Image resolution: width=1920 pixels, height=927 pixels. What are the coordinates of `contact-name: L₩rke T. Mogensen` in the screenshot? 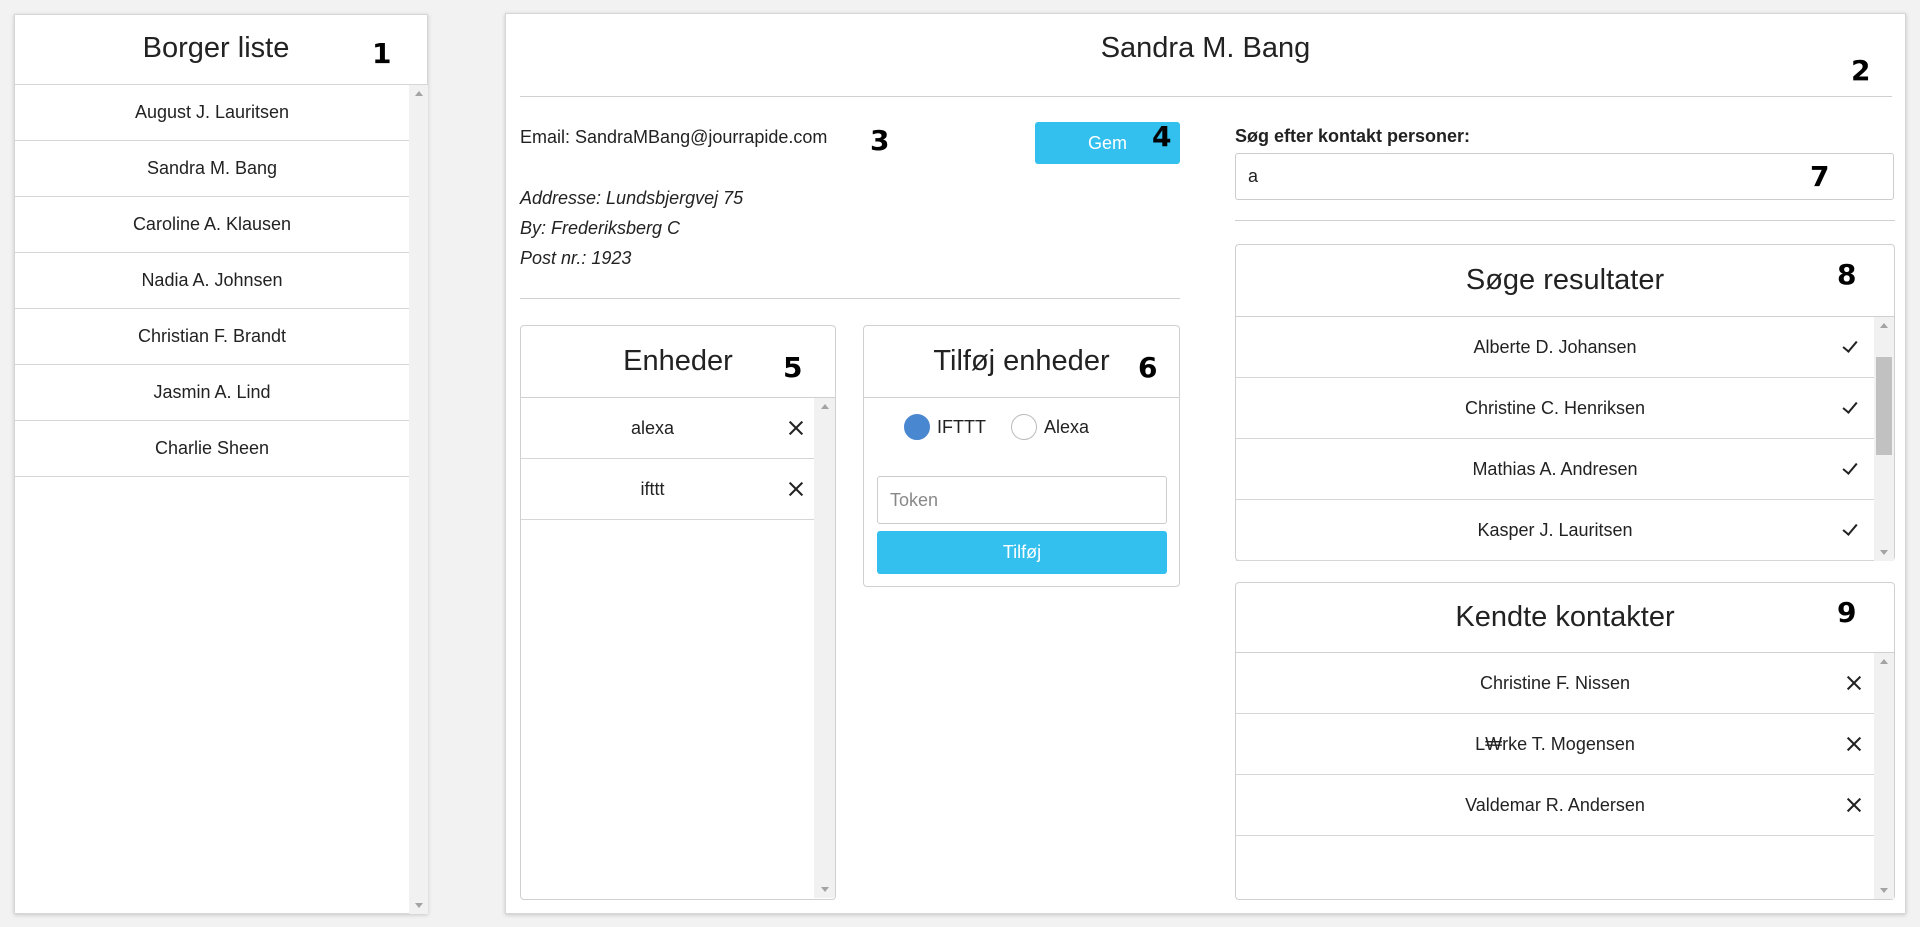 It's located at (1555, 744).